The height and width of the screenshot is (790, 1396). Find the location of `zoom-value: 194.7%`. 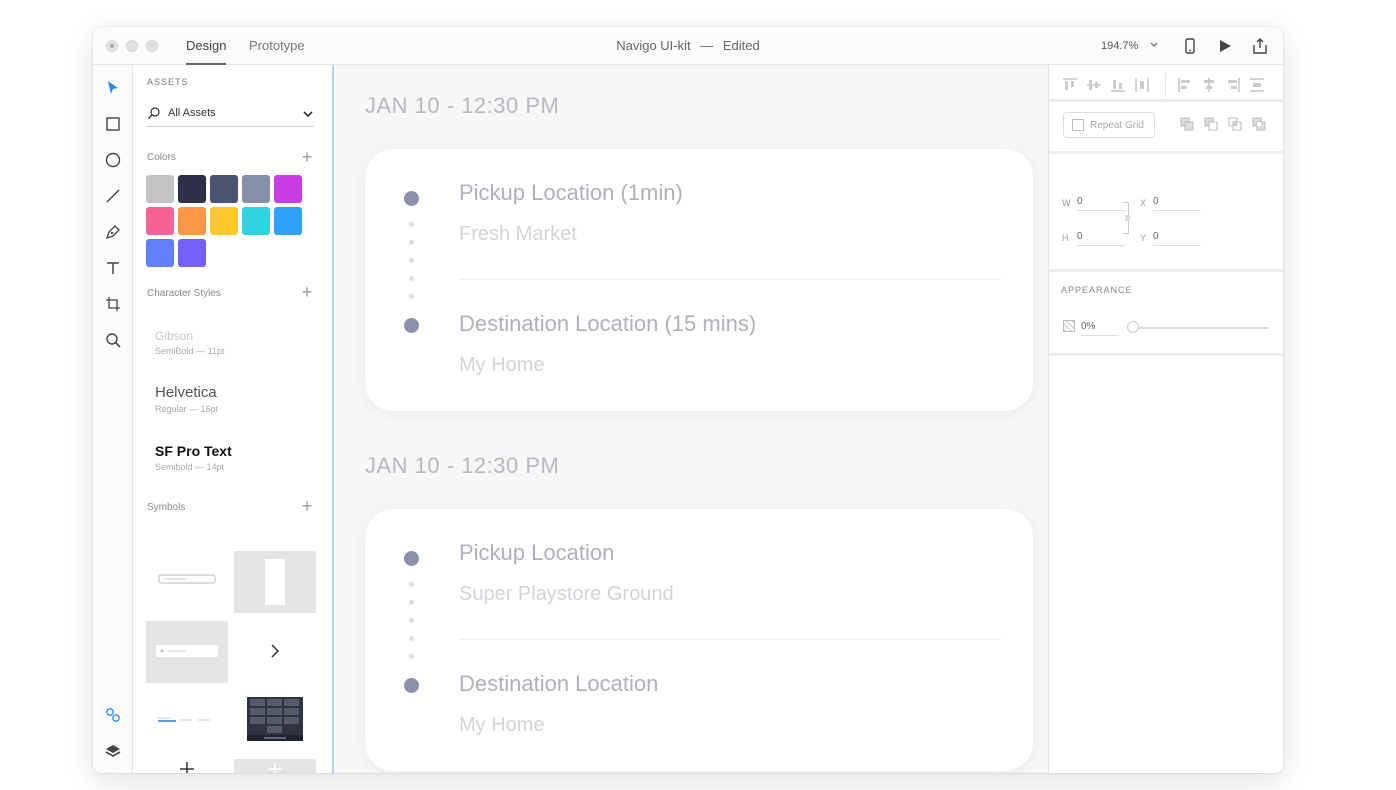

zoom-value: 194.7% is located at coordinates (1120, 46).